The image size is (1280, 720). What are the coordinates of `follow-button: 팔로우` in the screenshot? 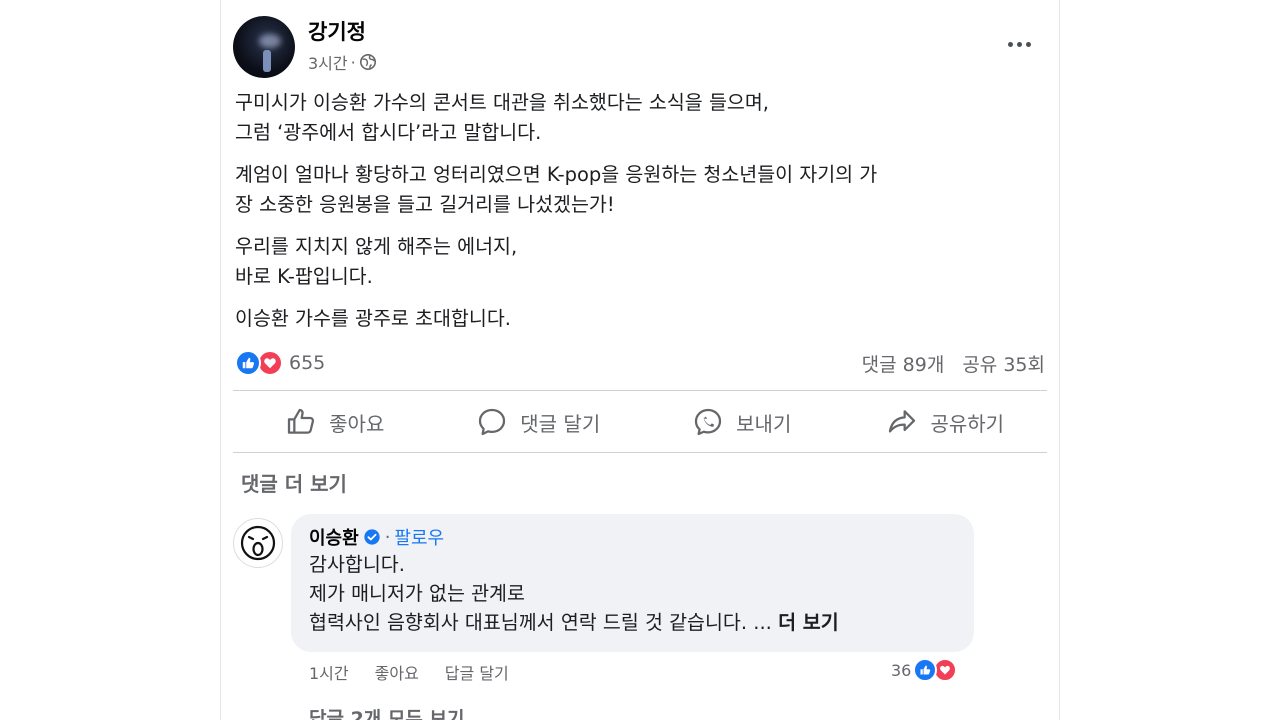 It's located at (419, 537).